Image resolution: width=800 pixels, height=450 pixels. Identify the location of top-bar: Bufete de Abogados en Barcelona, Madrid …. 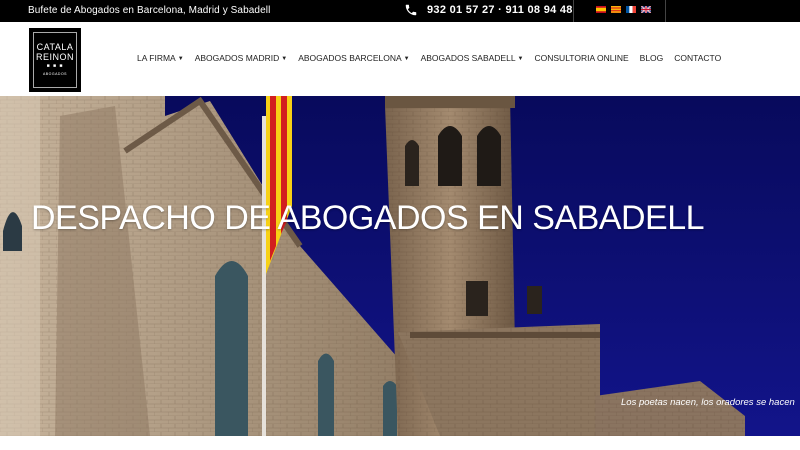
(400, 11).